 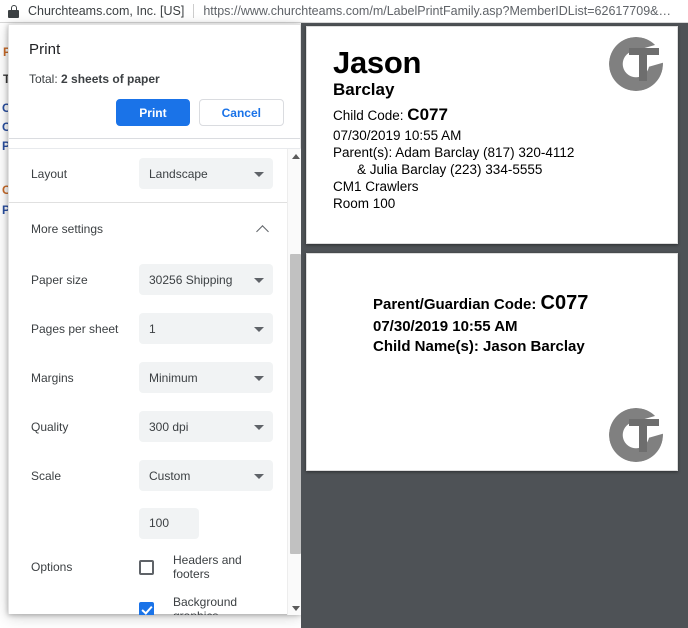 I want to click on setting-row-paper-size: Paper size 30256 Shipping, so click(x=148, y=279).